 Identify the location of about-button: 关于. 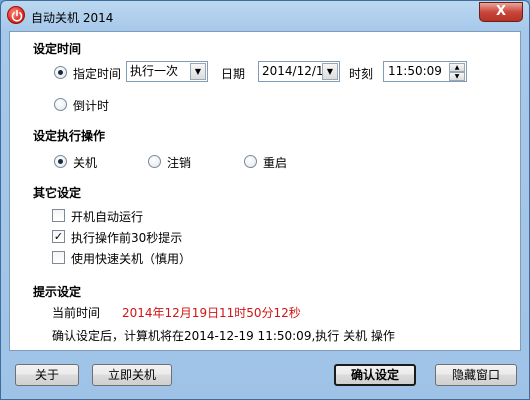
(47, 375).